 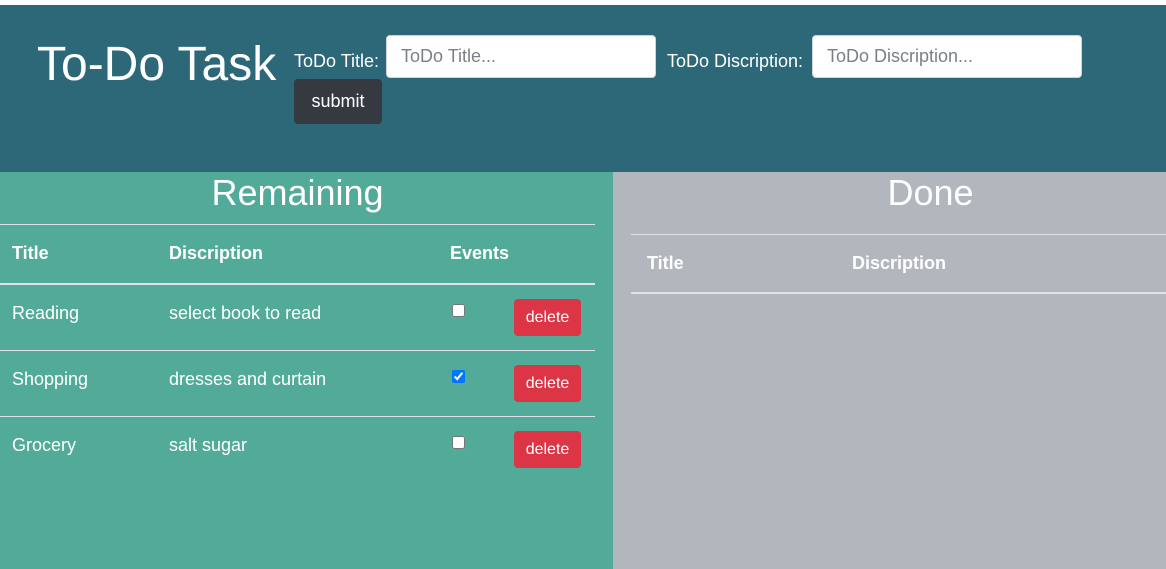 I want to click on task-title: Grocery, so click(x=44, y=445).